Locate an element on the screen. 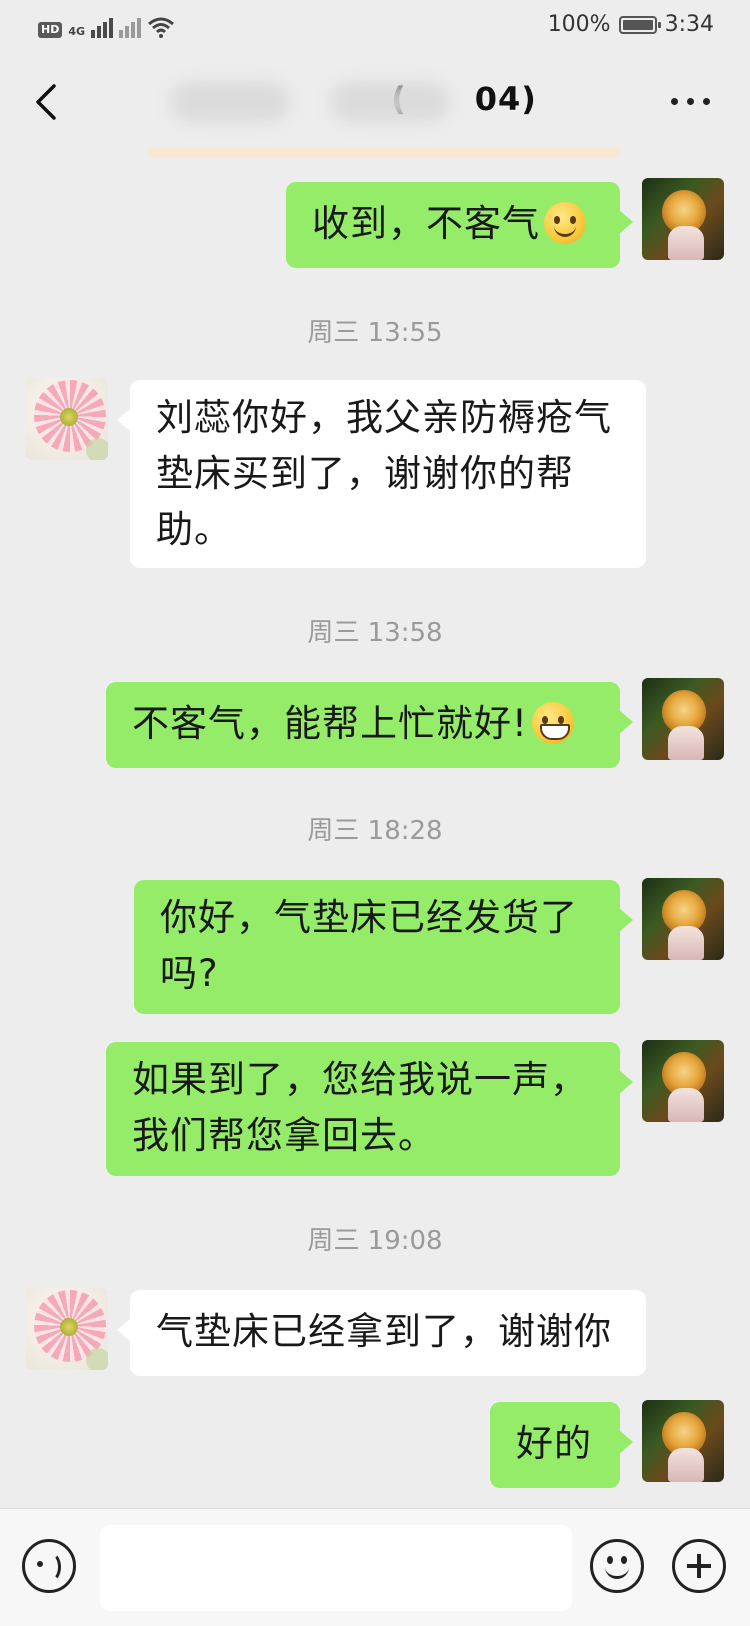 The image size is (750, 1626). message-bubble-self: 不客气，能帮上忙就好! is located at coordinates (369, 725).